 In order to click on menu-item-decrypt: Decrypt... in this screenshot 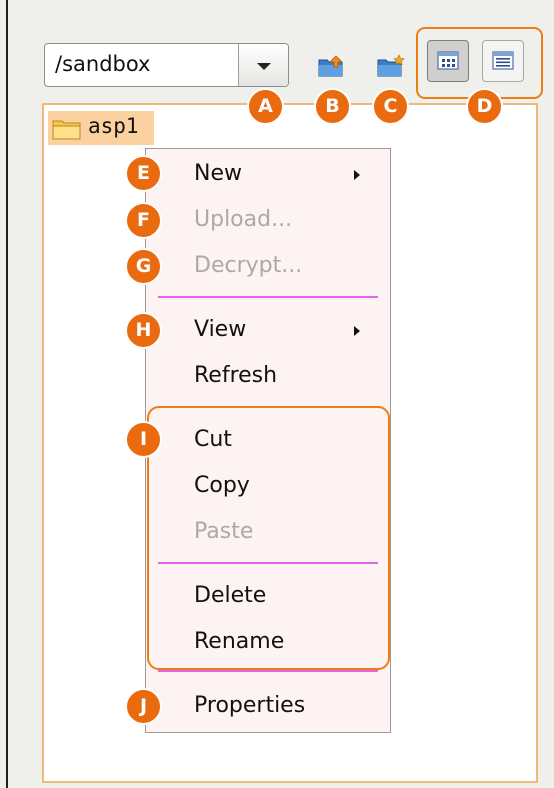, I will do `click(289, 266)`.